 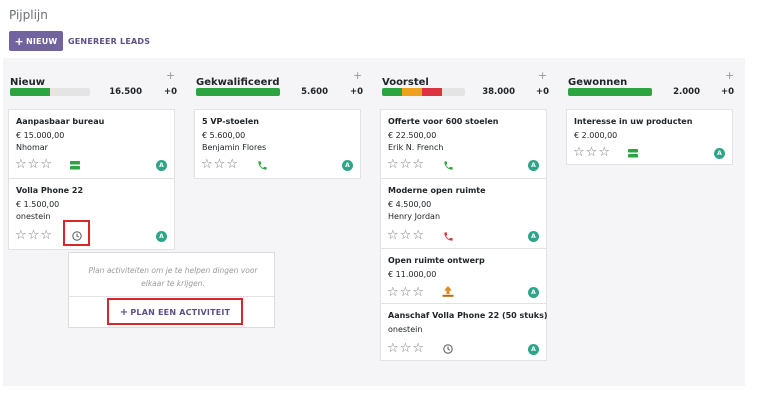 I want to click on card-title: Interesse in uw producten, so click(x=633, y=121).